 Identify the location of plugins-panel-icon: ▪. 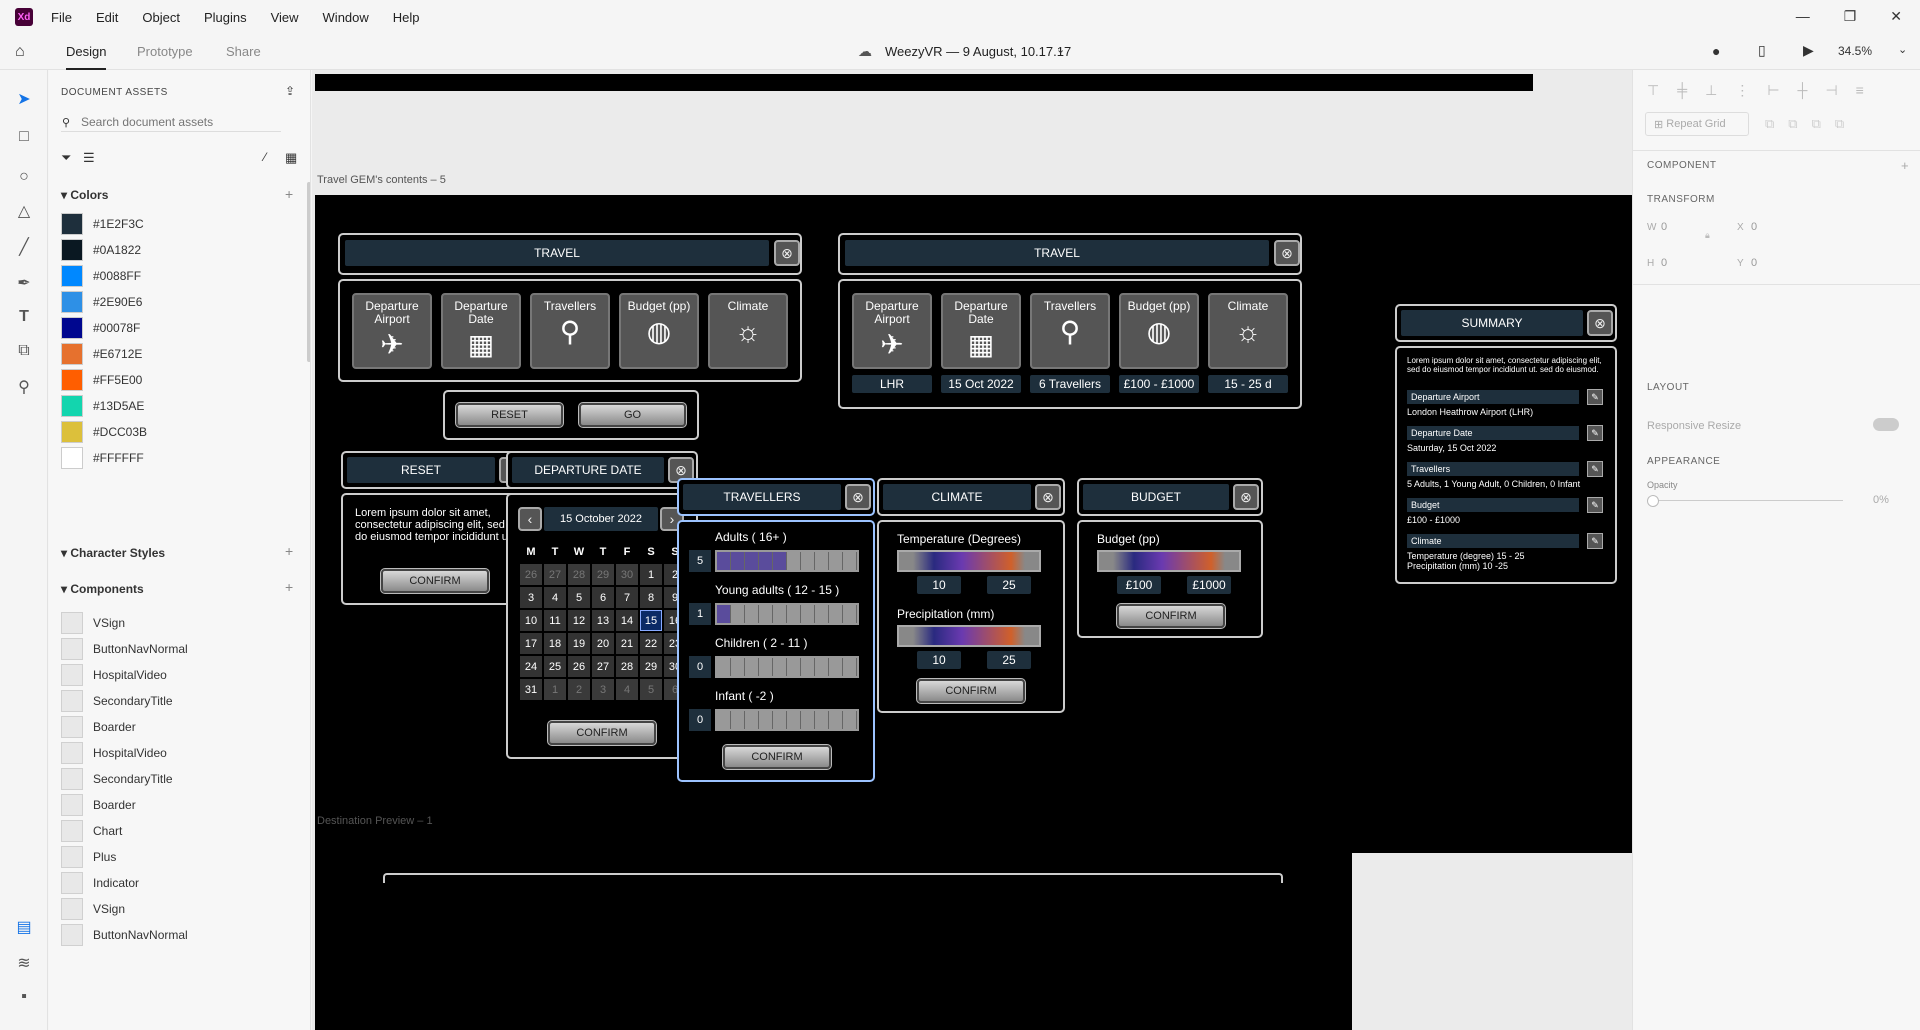
(24, 997).